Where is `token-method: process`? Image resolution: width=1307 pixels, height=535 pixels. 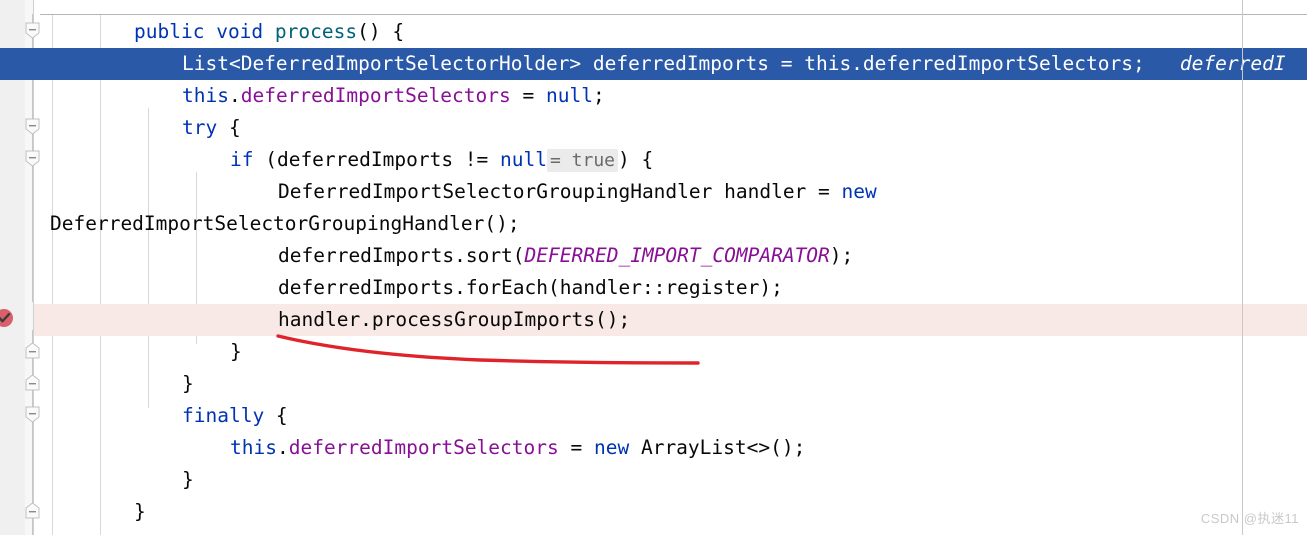 token-method: process is located at coordinates (316, 31).